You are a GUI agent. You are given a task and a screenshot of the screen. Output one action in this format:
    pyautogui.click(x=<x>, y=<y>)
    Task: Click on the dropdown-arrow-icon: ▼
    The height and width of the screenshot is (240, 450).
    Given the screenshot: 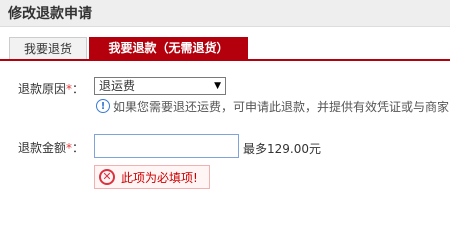 What is the action you would take?
    pyautogui.click(x=217, y=86)
    